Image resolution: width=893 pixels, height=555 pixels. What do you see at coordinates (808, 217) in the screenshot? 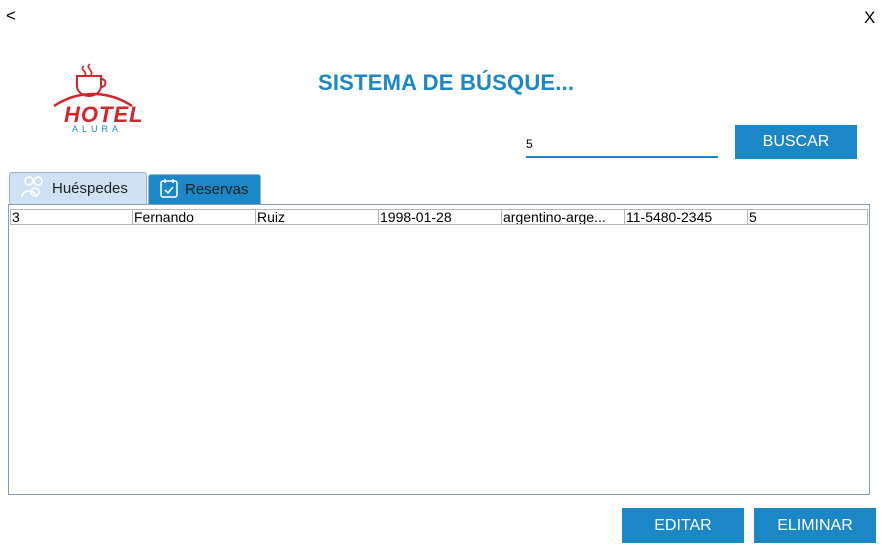
I see `table-cell-reservation-id: 5` at bounding box center [808, 217].